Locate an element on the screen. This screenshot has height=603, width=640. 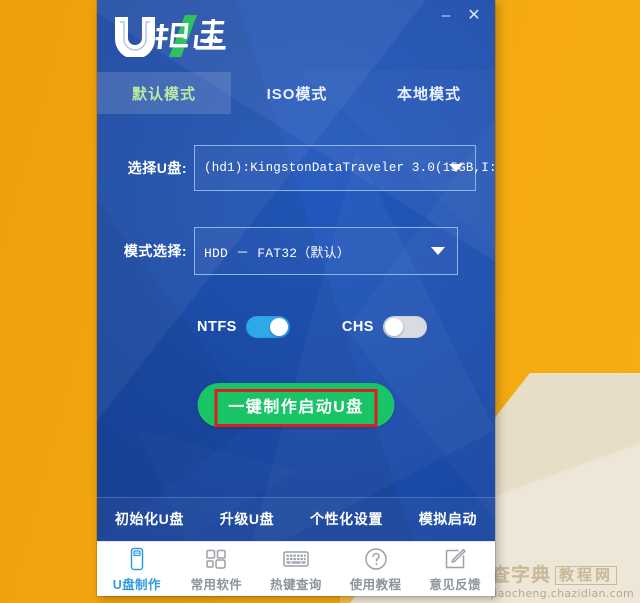
nav-item-usb-make: U盘制作 is located at coordinates (137, 570).